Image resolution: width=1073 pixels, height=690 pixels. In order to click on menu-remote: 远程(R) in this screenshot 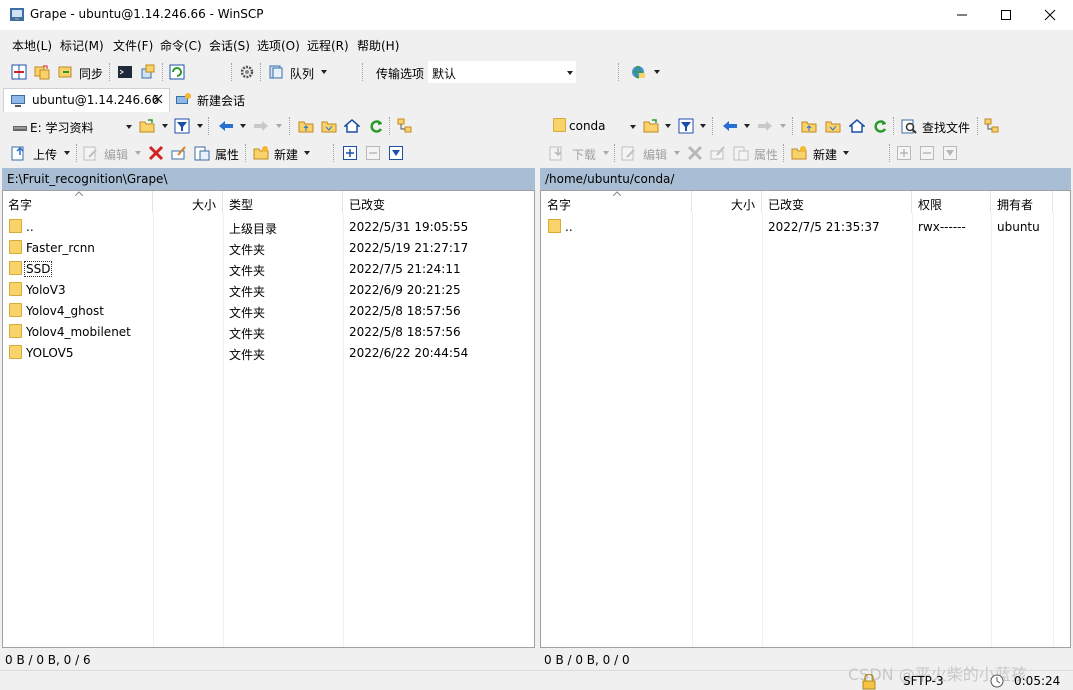, I will do `click(328, 45)`.